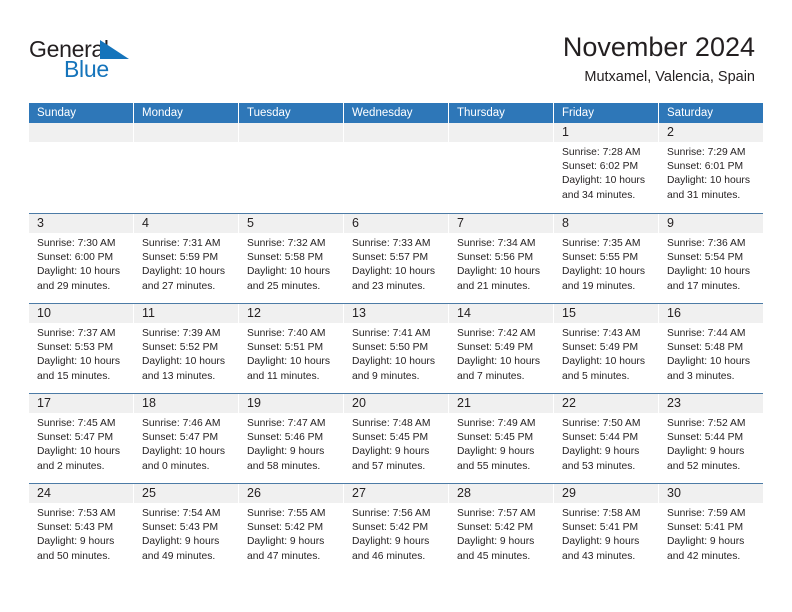 This screenshot has width=792, height=612. What do you see at coordinates (291, 113) in the screenshot?
I see `weekday-header-tuesday: Tuesday` at bounding box center [291, 113].